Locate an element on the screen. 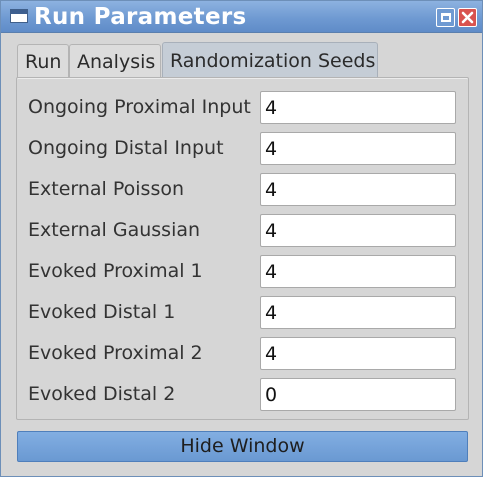 The width and height of the screenshot is (483, 477). ongoing-proximal-input-field is located at coordinates (358, 107).